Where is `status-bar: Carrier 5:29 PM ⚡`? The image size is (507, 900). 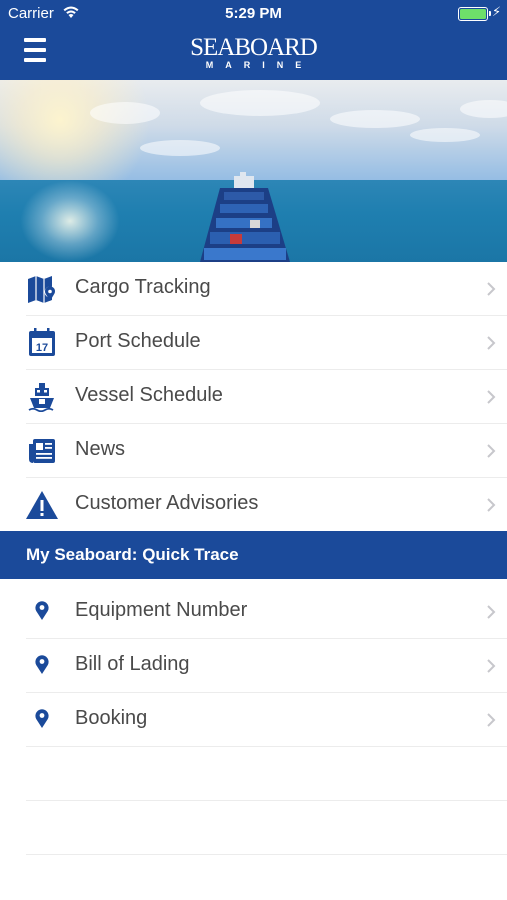 status-bar: Carrier 5:29 PM ⚡ is located at coordinates (253, 14).